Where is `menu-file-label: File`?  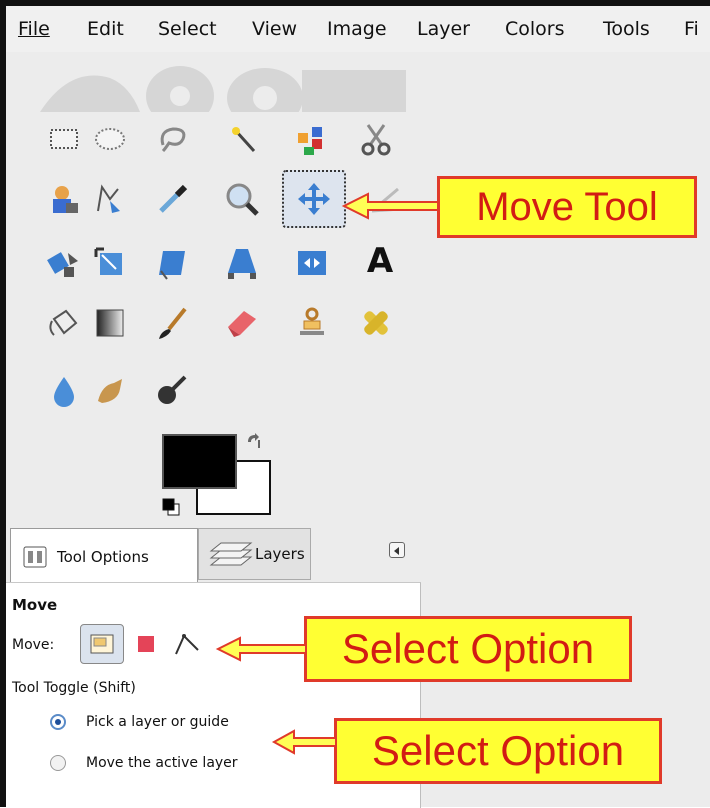 menu-file-label: File is located at coordinates (34, 29).